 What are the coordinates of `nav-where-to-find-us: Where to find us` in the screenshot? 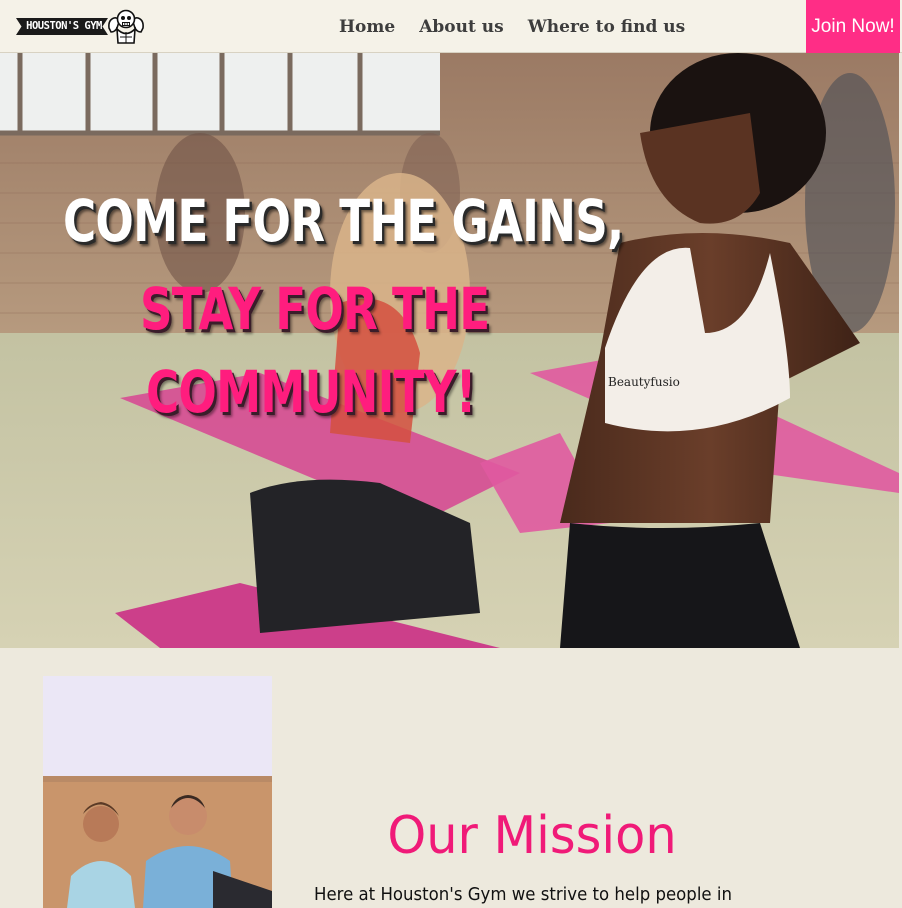 It's located at (607, 27).